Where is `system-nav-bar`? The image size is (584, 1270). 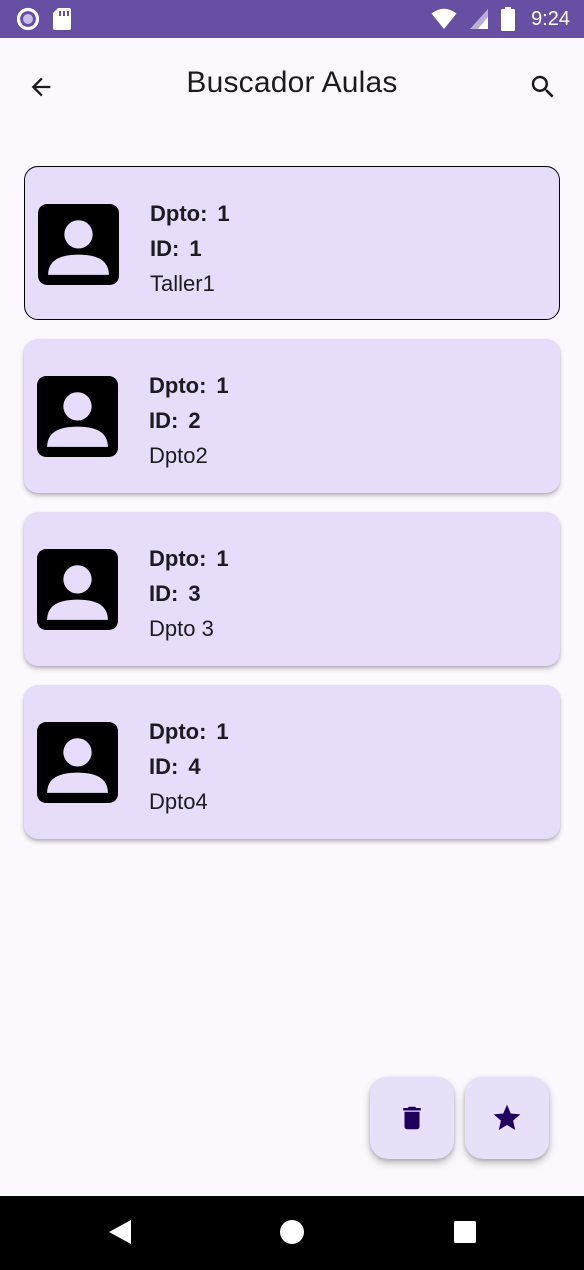 system-nav-bar is located at coordinates (292, 1233).